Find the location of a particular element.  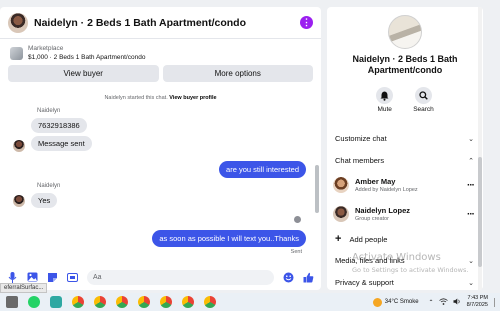

weather-widget: 34°C Smoke is located at coordinates (395, 302).